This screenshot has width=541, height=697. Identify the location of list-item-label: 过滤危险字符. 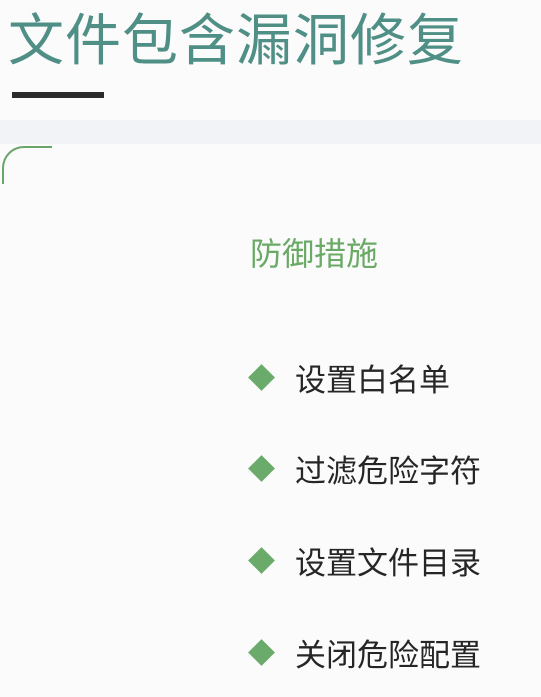
(388, 471).